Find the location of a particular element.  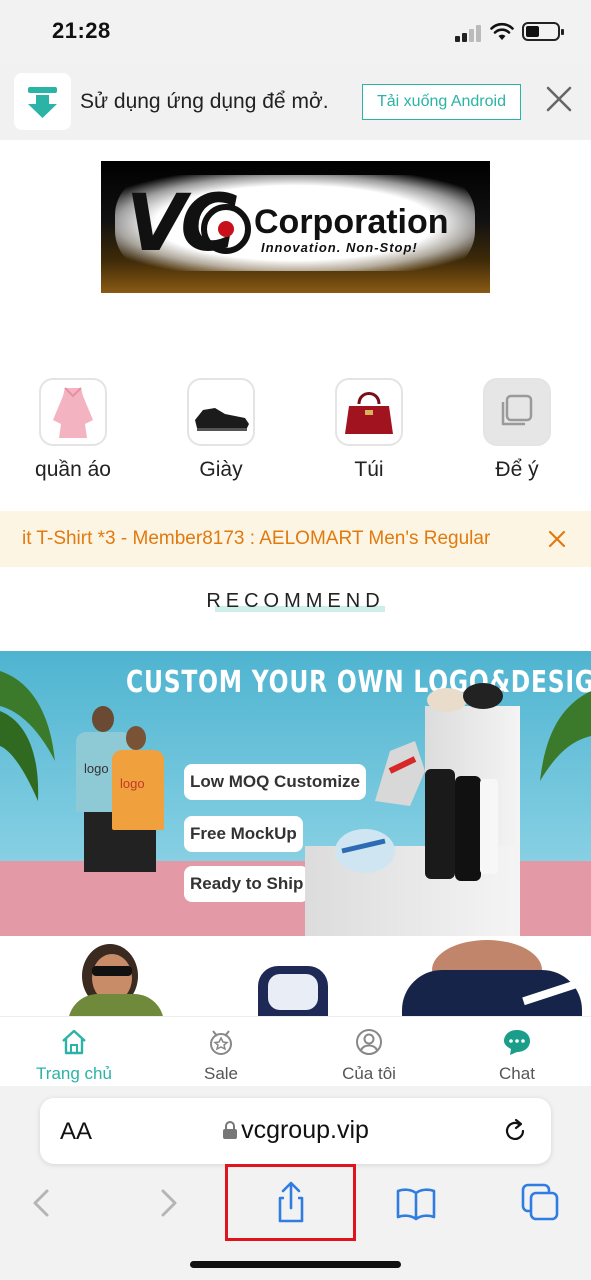

category-shoes: Giày is located at coordinates (221, 430).